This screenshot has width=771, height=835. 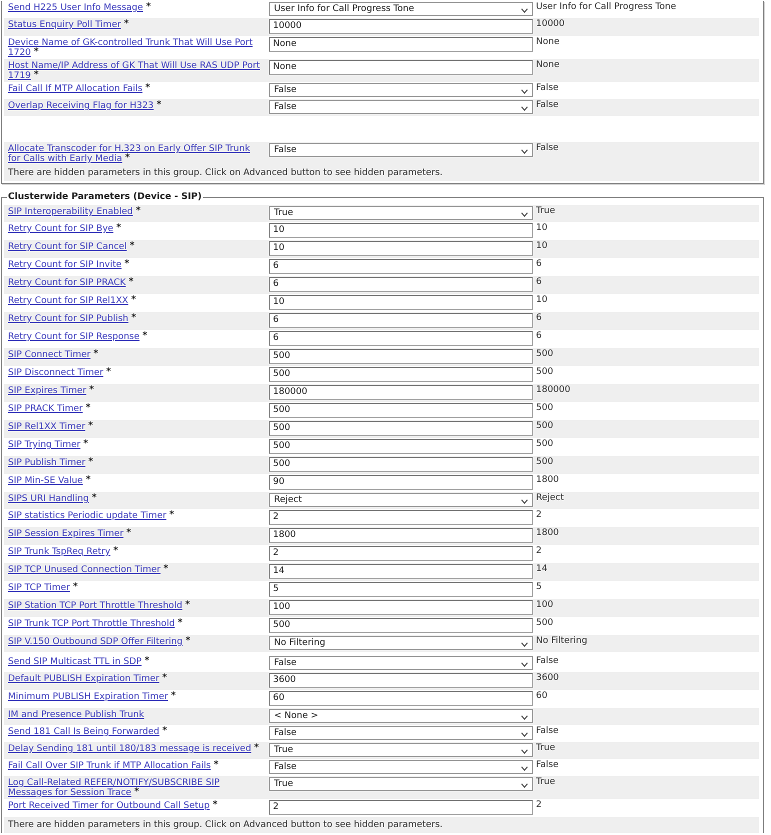 What do you see at coordinates (79, 662) in the screenshot?
I see `parameter-link: Send SIP Multicast TTL in SDP *` at bounding box center [79, 662].